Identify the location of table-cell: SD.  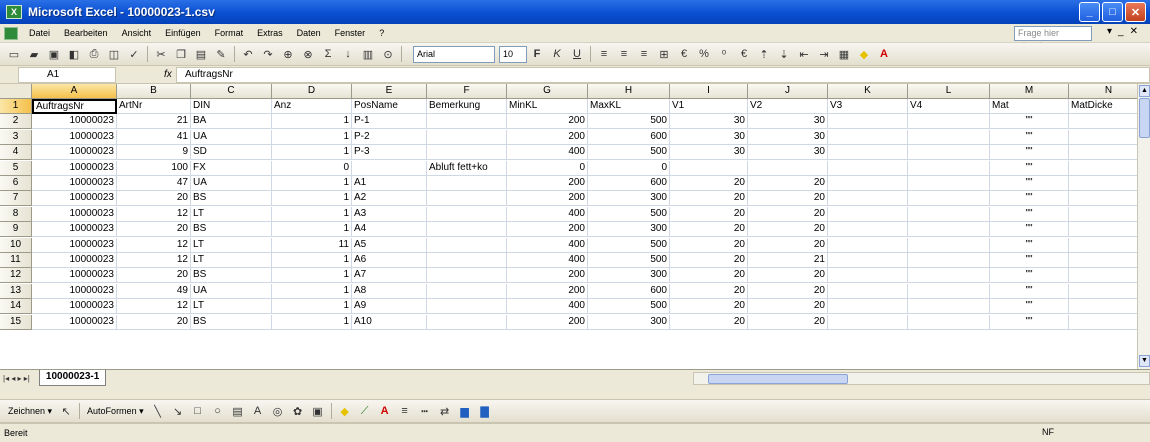
(231, 153).